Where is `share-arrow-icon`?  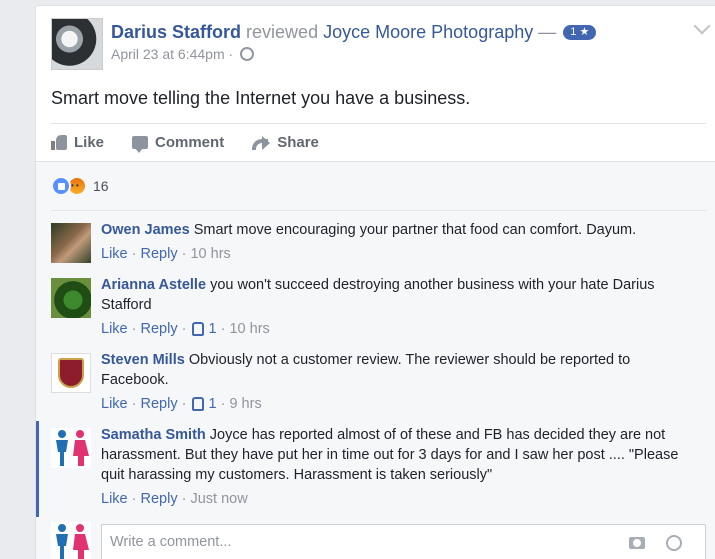 share-arrow-icon is located at coordinates (261, 142).